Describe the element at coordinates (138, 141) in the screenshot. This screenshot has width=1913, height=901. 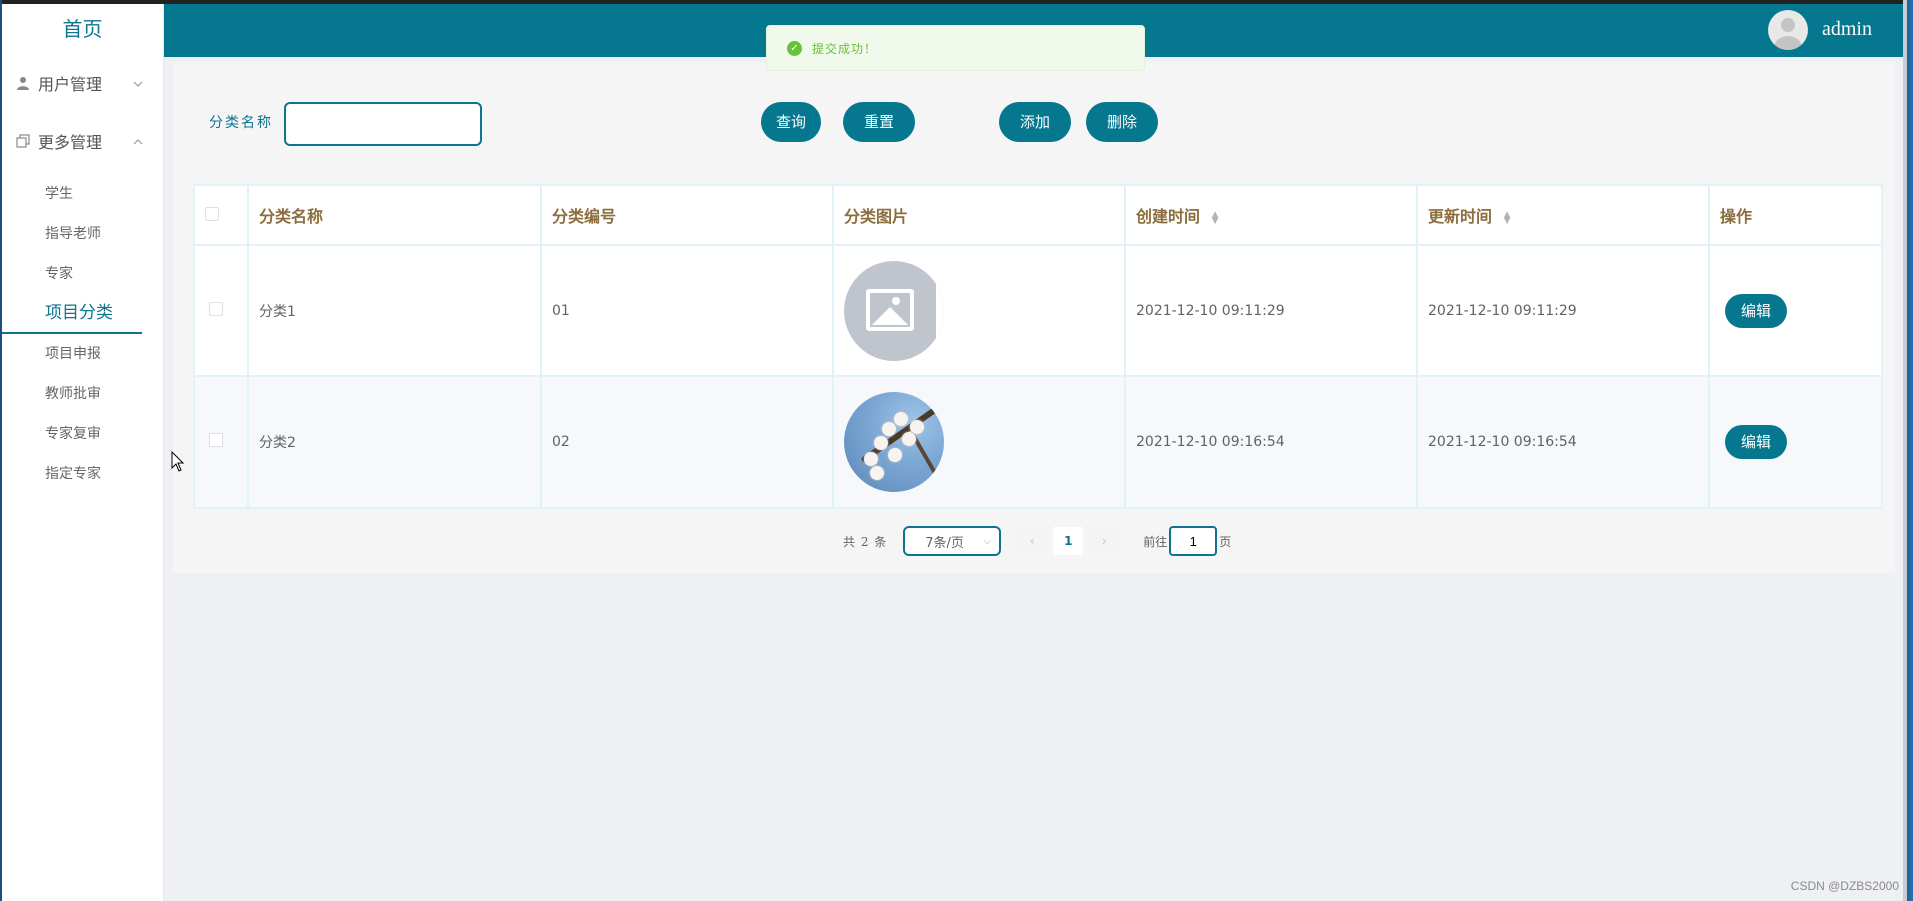
I see `chevron-up-icon` at that location.